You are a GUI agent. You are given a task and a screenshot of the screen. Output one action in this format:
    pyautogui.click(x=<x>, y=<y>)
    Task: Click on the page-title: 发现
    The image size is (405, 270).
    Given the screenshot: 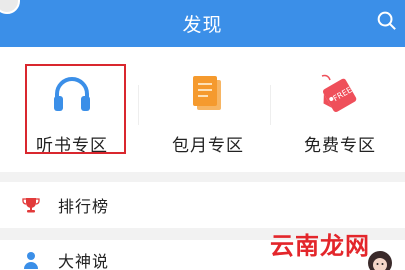 What is the action you would take?
    pyautogui.click(x=202, y=25)
    